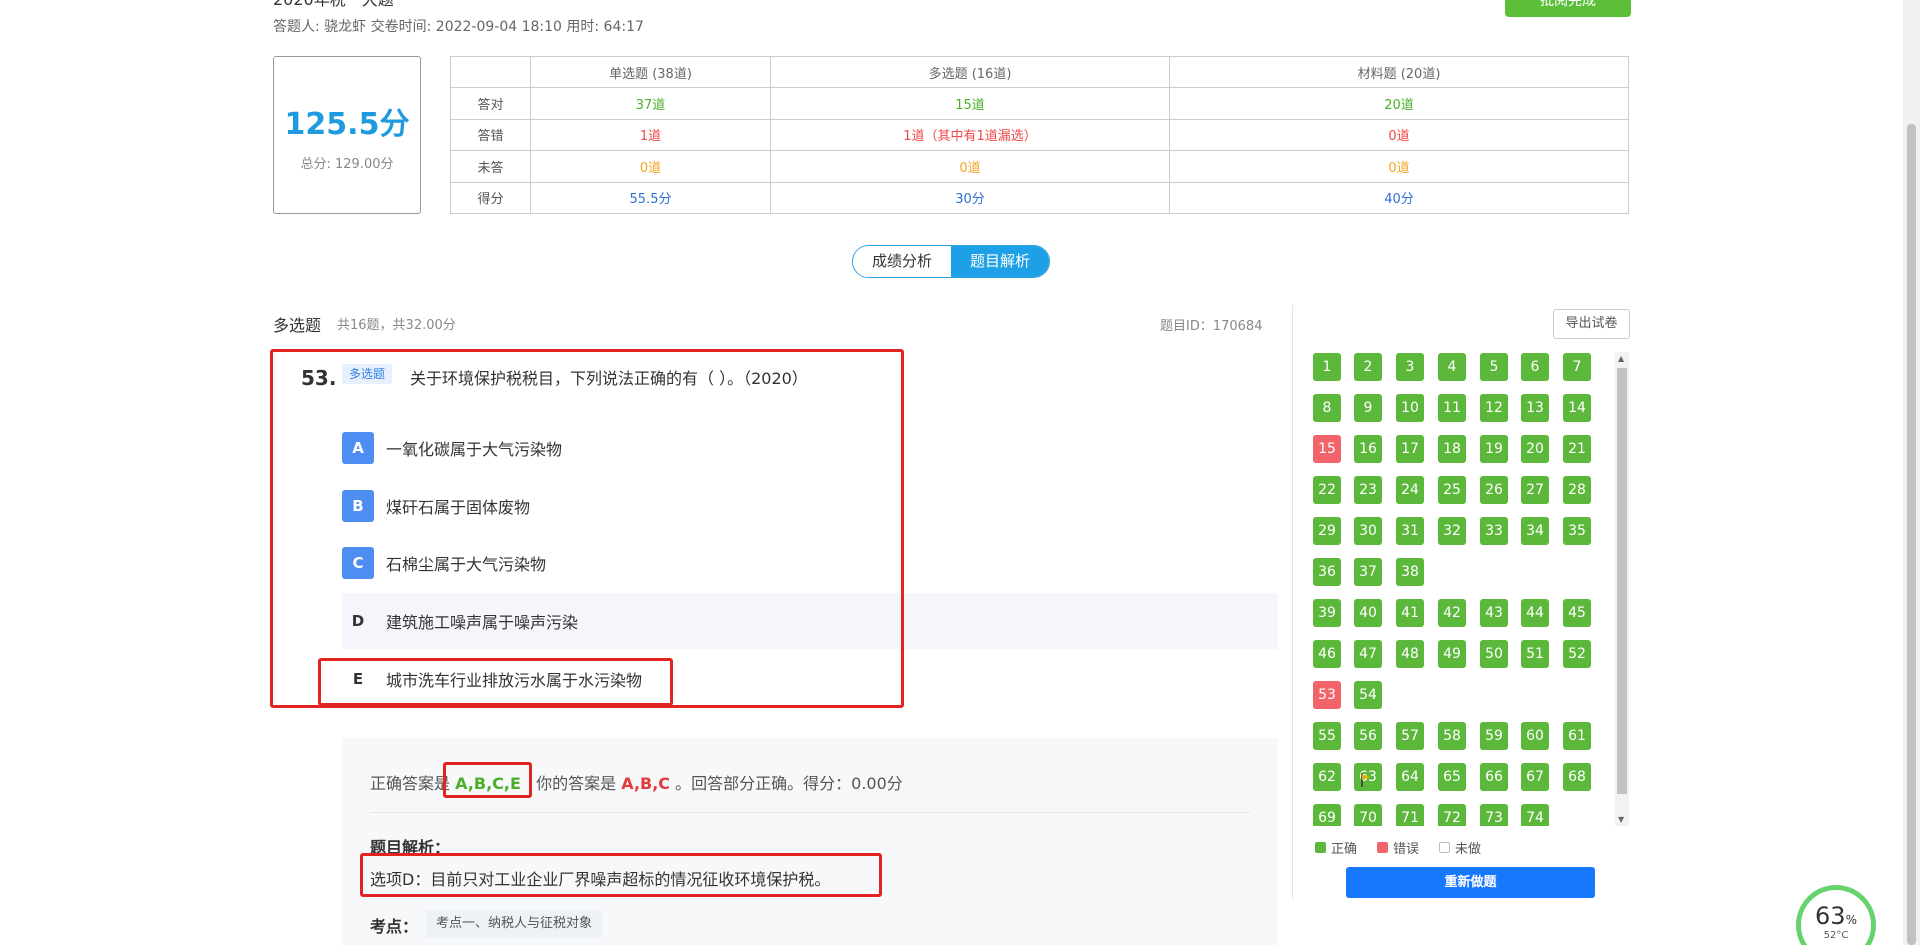  I want to click on question-cell-38: 38, so click(1410, 572).